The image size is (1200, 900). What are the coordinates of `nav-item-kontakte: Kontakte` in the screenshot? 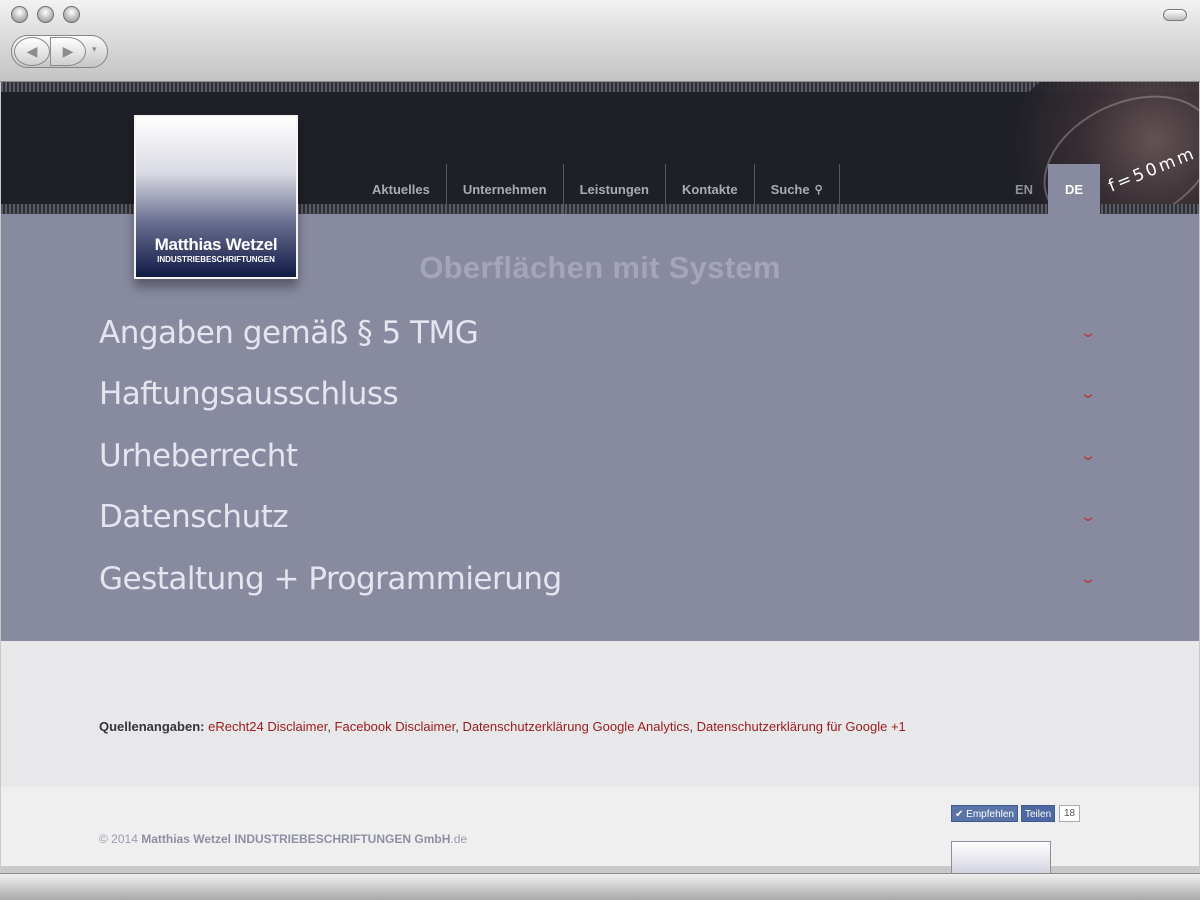 It's located at (710, 189).